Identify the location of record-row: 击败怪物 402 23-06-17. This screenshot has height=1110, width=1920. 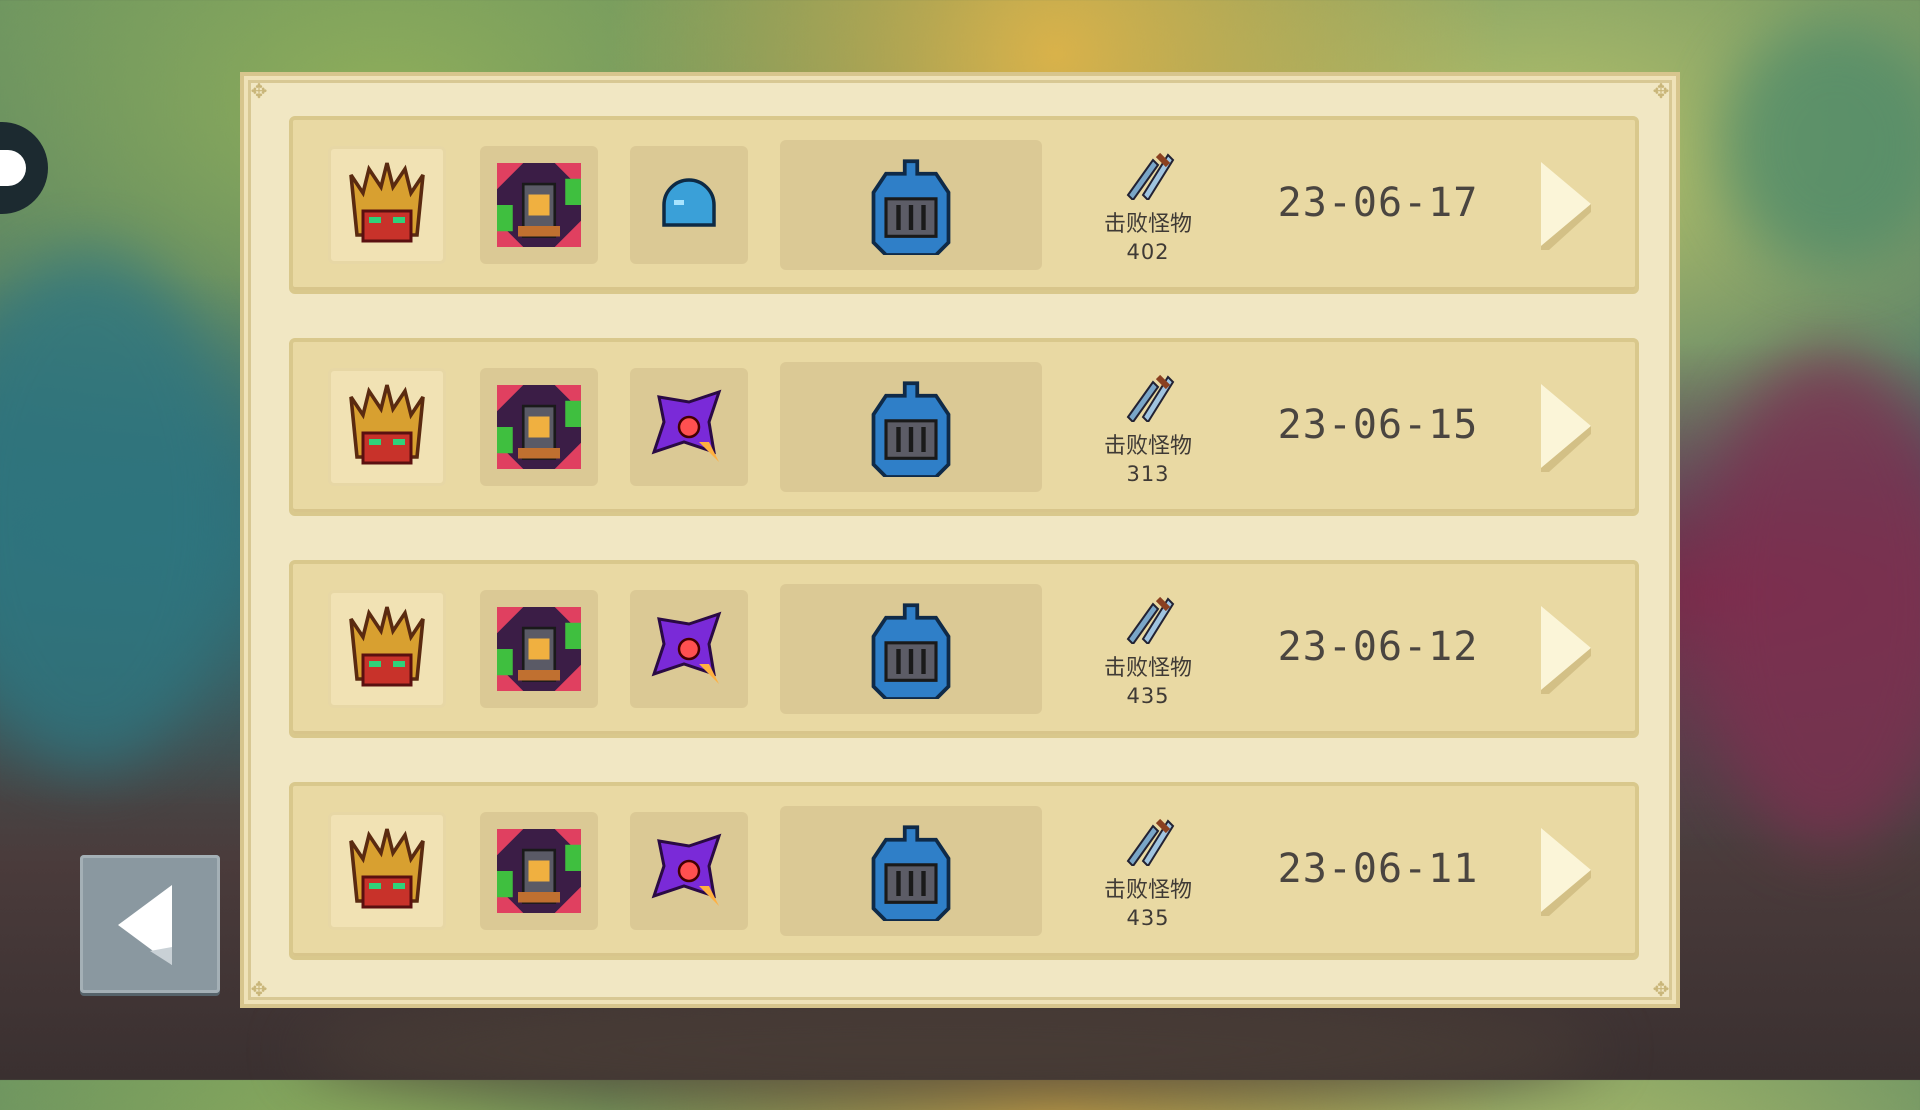
(964, 205).